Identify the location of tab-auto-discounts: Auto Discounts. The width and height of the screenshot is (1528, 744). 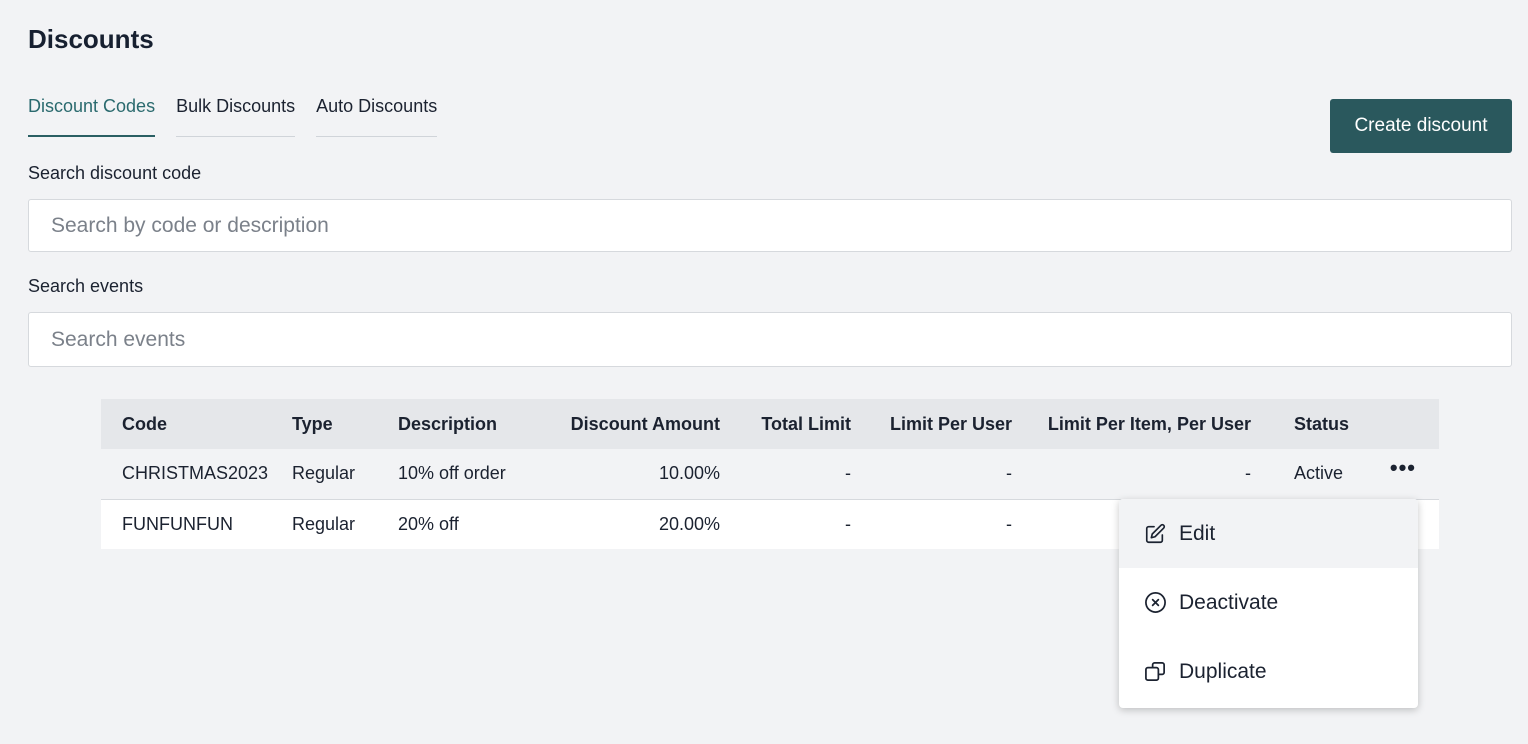
(377, 116).